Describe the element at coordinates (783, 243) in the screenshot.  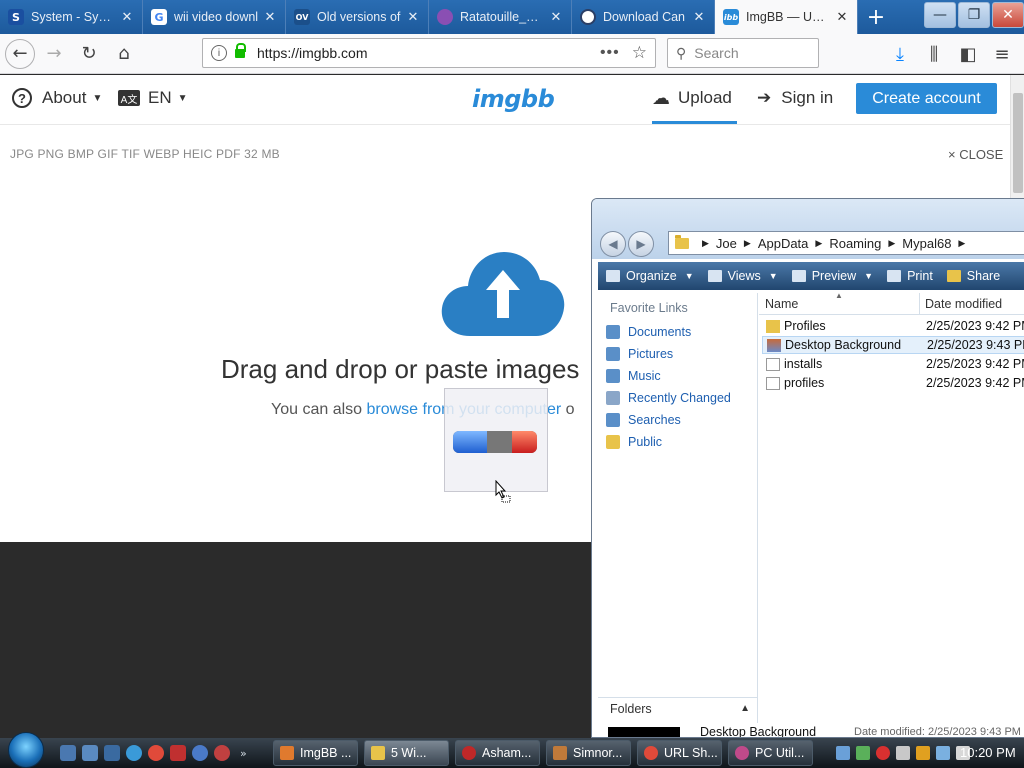
I see `breadcrumb-appdata: AppData` at that location.